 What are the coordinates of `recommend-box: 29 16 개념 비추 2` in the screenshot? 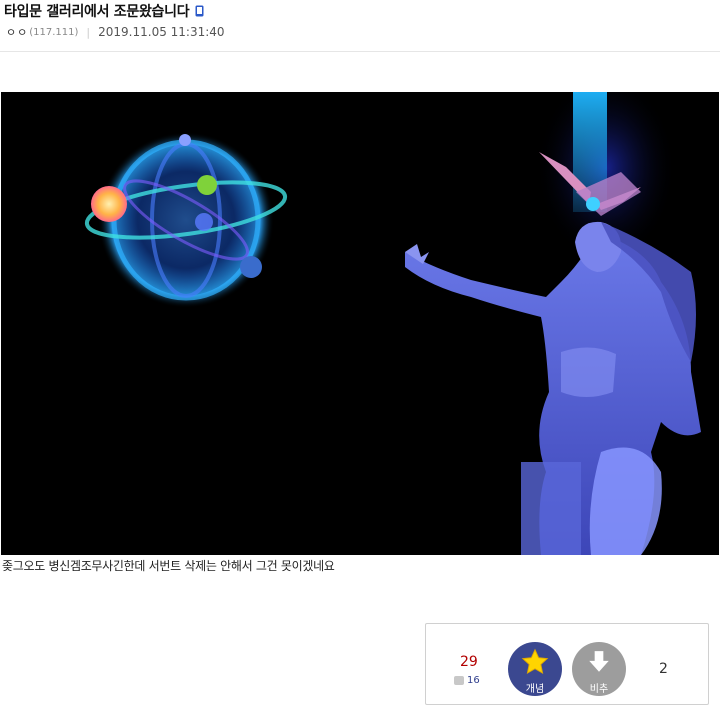 It's located at (567, 664).